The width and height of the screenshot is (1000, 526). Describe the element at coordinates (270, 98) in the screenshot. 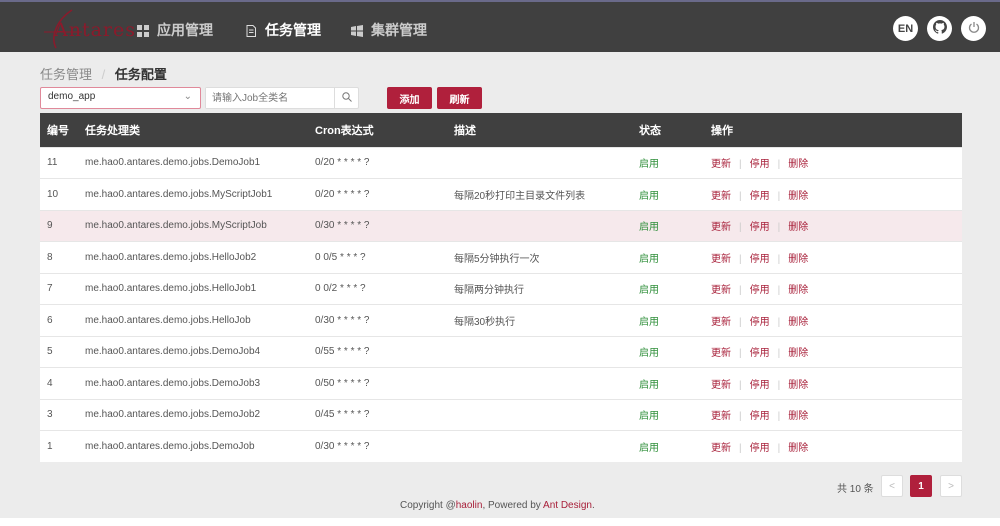

I see `job-search-input` at that location.